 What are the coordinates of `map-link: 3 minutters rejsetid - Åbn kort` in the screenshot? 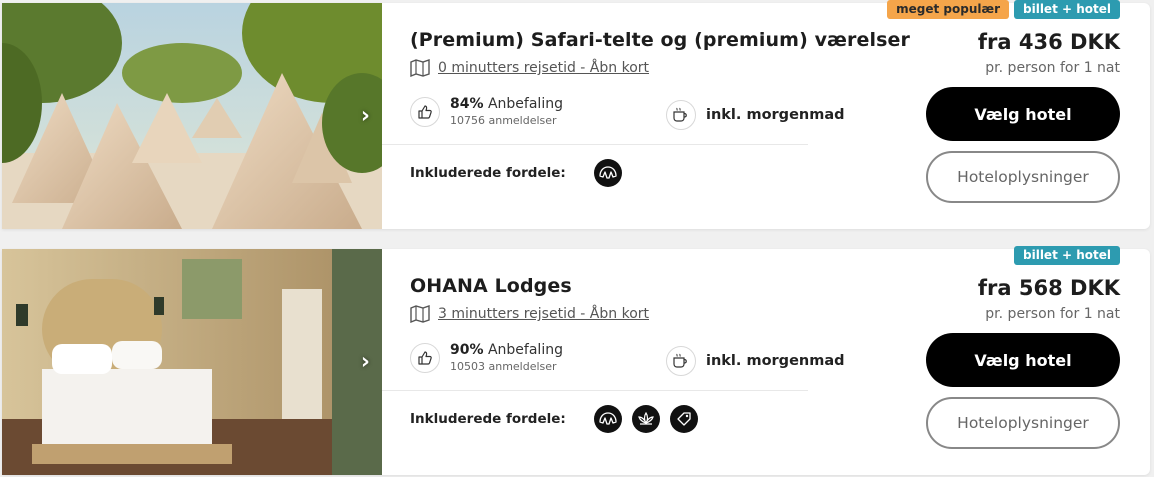 It's located at (529, 314).